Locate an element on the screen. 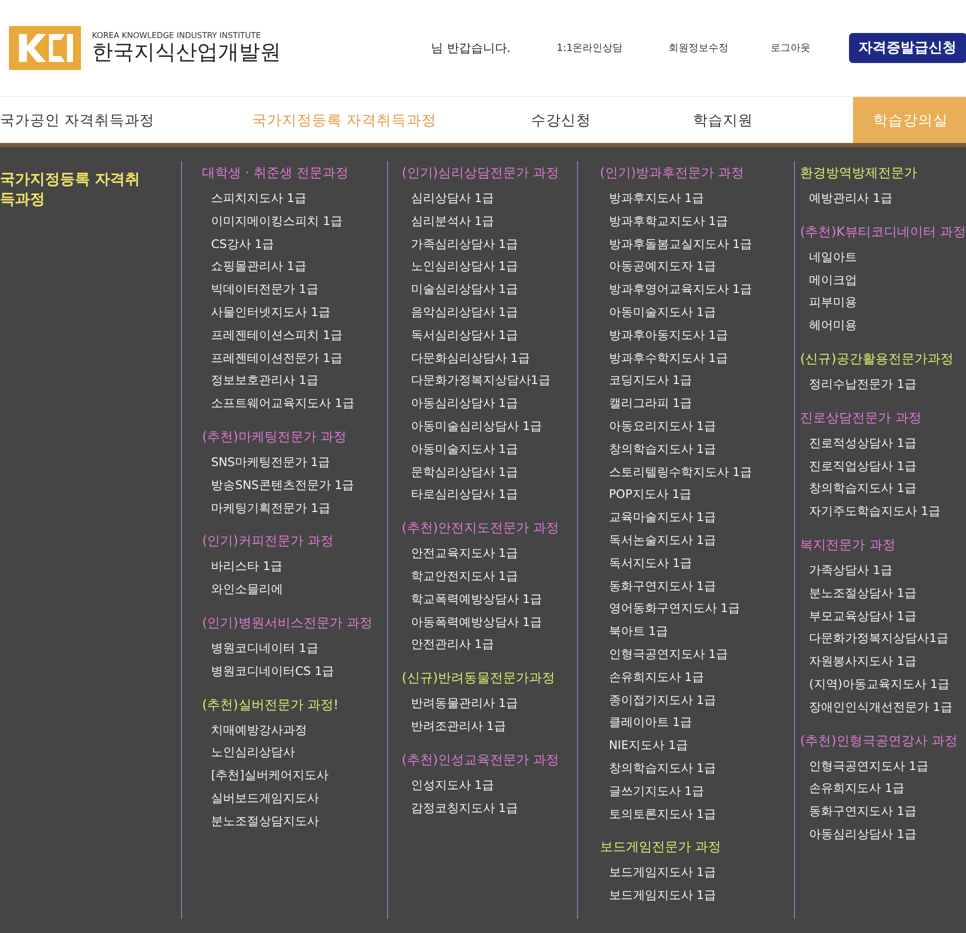  menu-item: 코딩지도사 1급 is located at coordinates (650, 380).